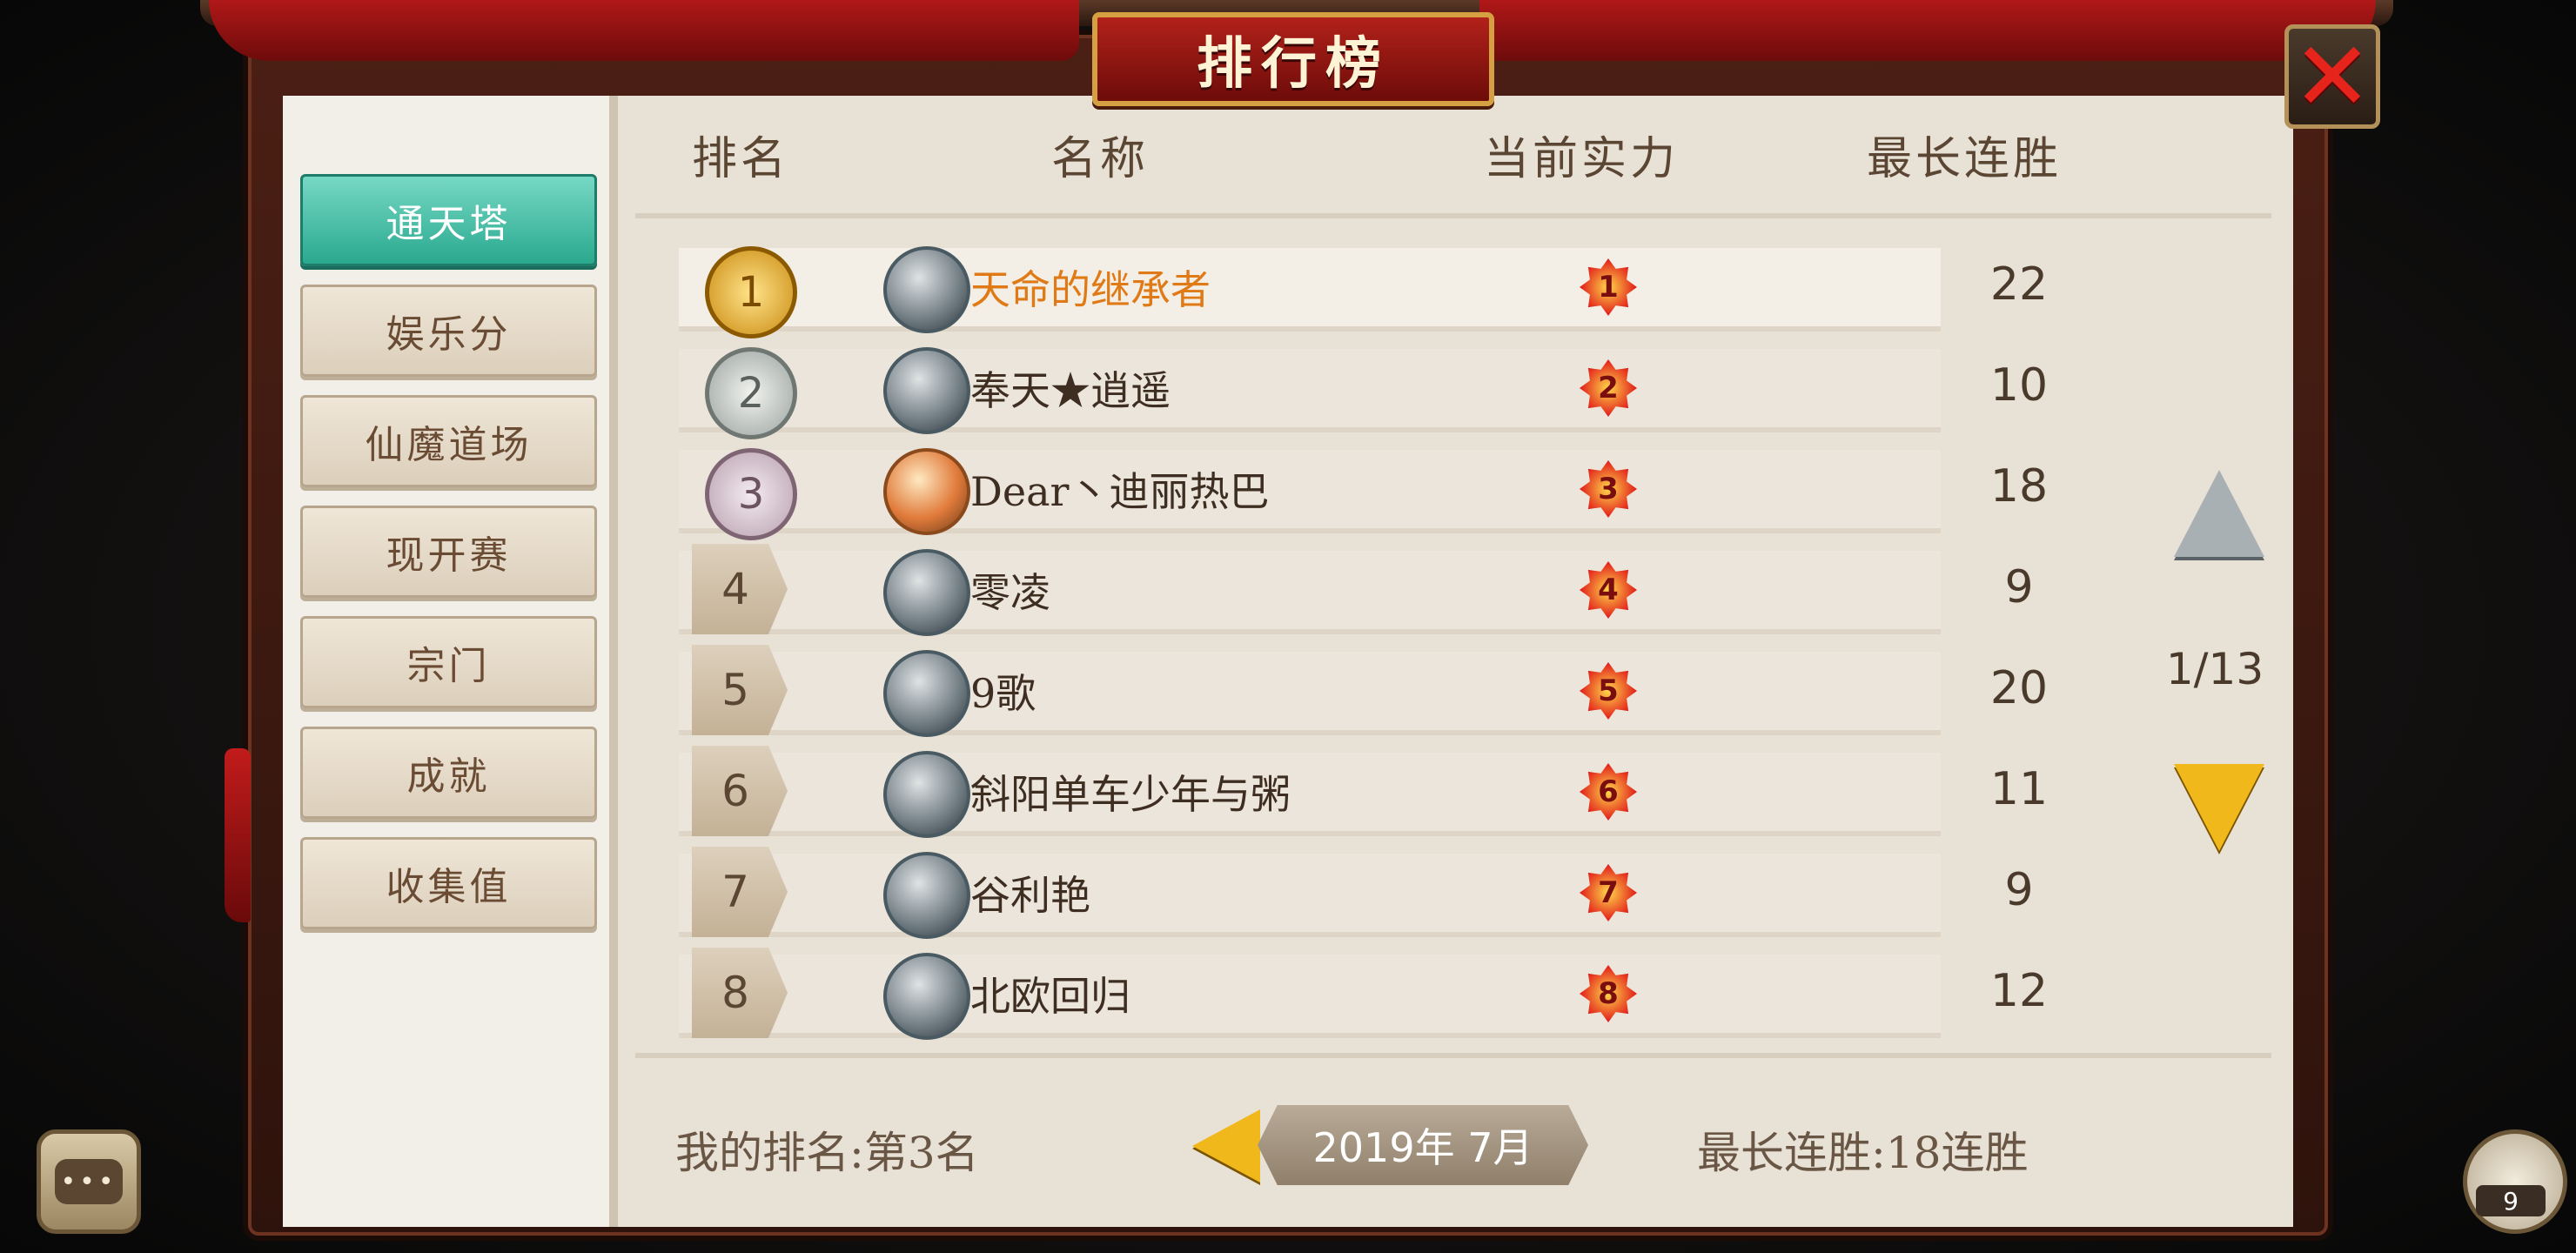 This screenshot has height=1253, width=2576. I want to click on power-badge: 4, so click(1608, 590).